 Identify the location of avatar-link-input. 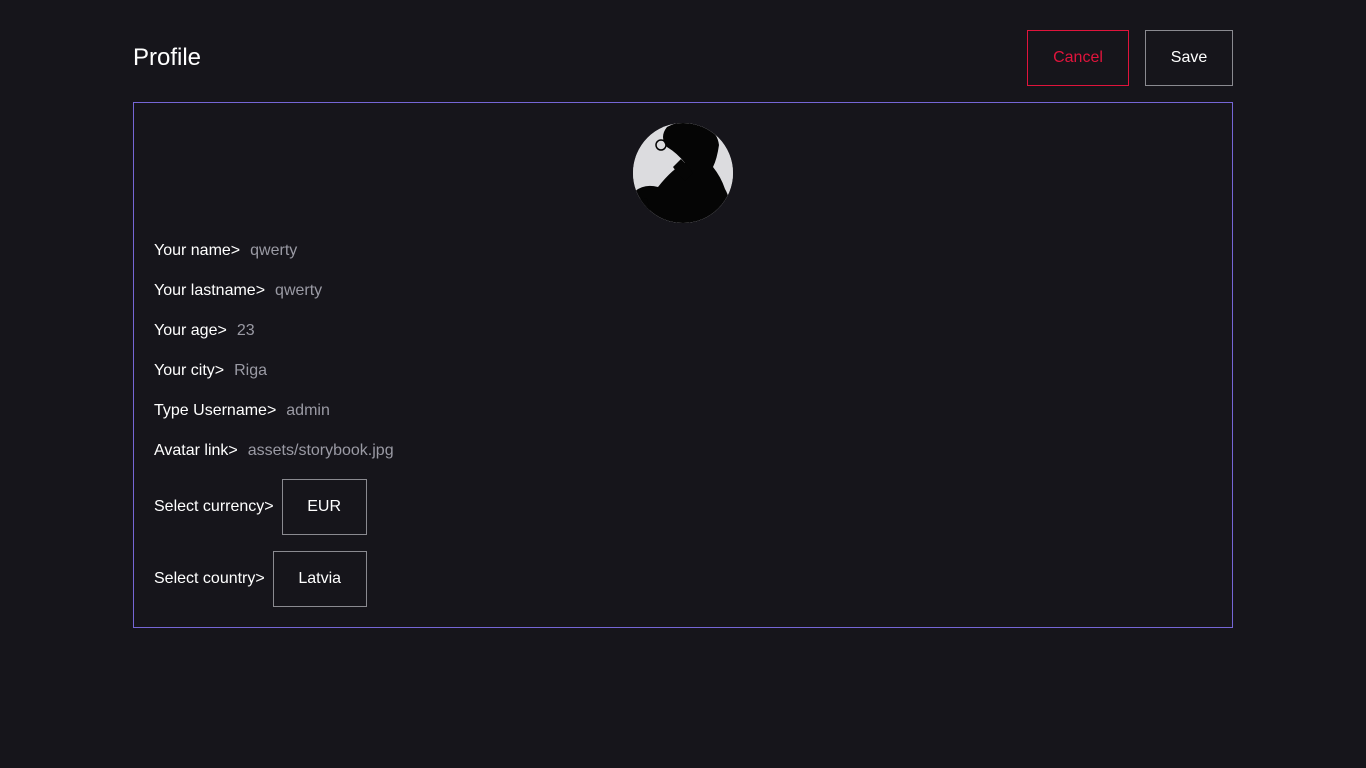
(397, 451).